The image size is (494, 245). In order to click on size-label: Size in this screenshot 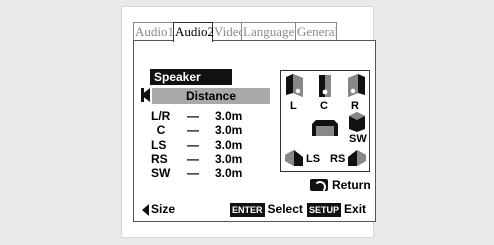, I will do `click(163, 209)`.